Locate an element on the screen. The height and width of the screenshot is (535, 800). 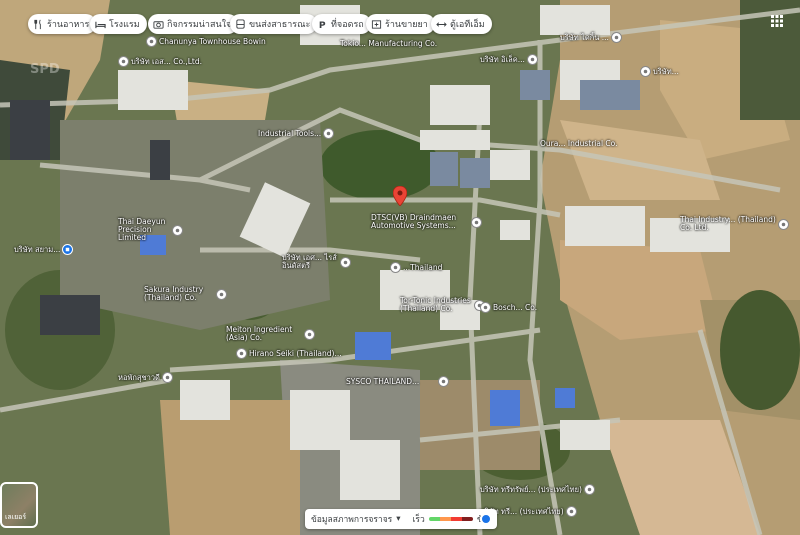
poi-label: ...Thailand is located at coordinates (423, 267).